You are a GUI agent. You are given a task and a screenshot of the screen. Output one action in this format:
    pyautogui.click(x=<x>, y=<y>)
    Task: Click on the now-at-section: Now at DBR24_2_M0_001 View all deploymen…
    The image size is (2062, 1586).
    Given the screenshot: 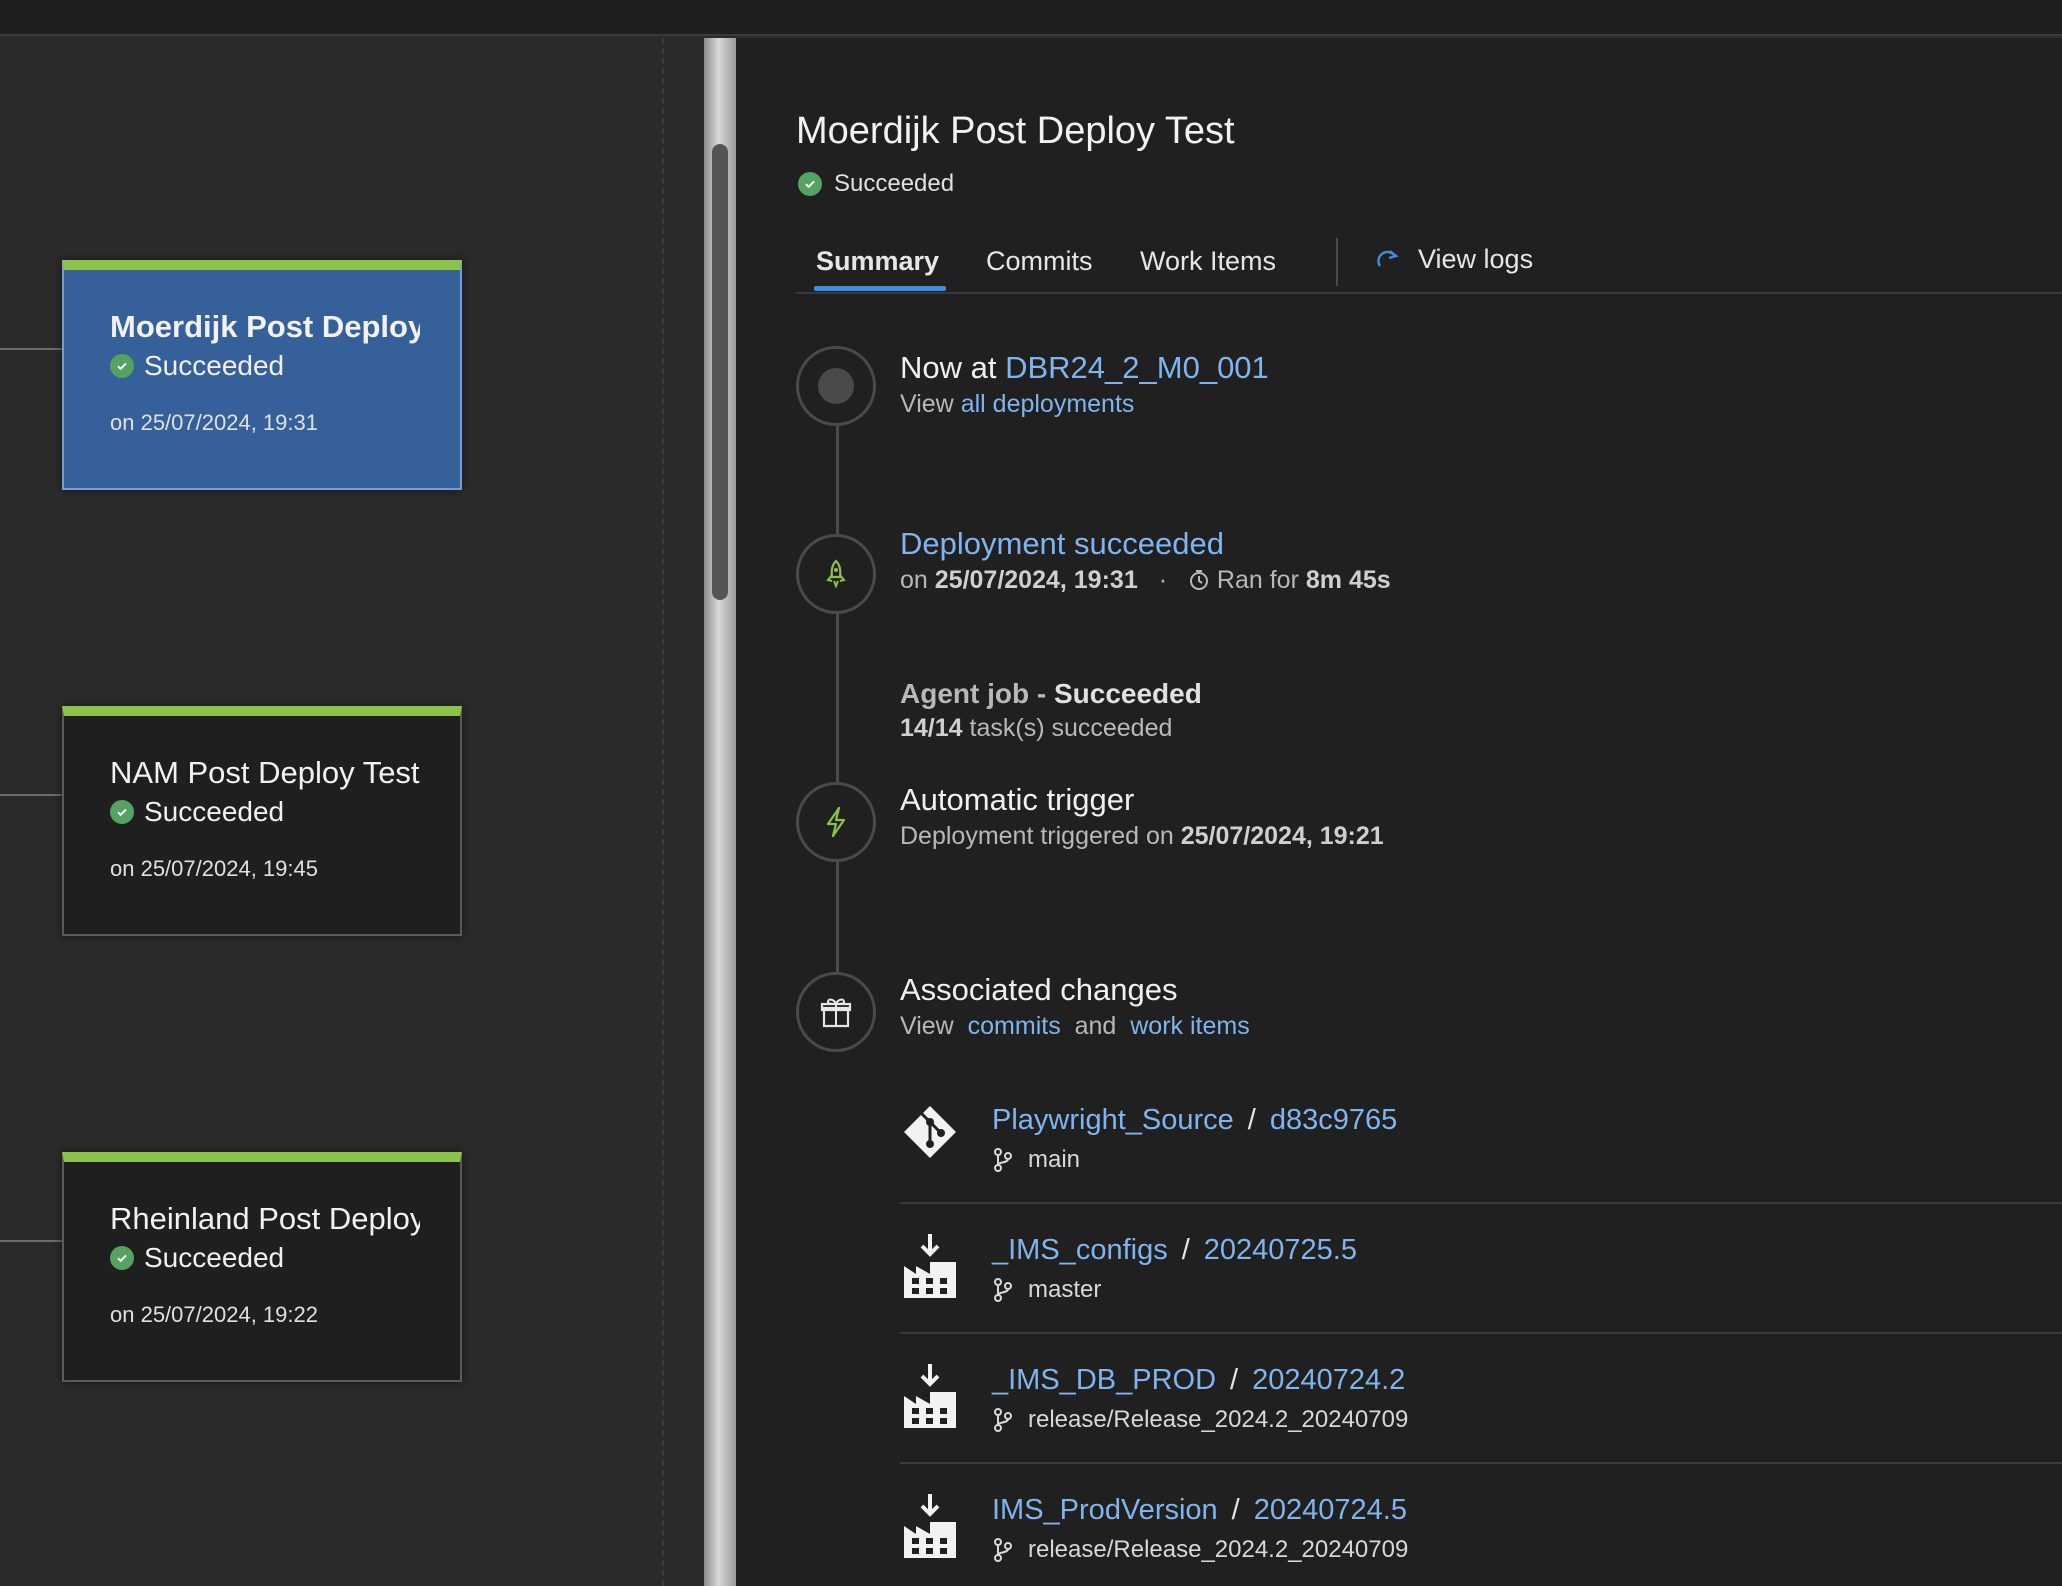 What is the action you would take?
    pyautogui.click(x=1084, y=384)
    